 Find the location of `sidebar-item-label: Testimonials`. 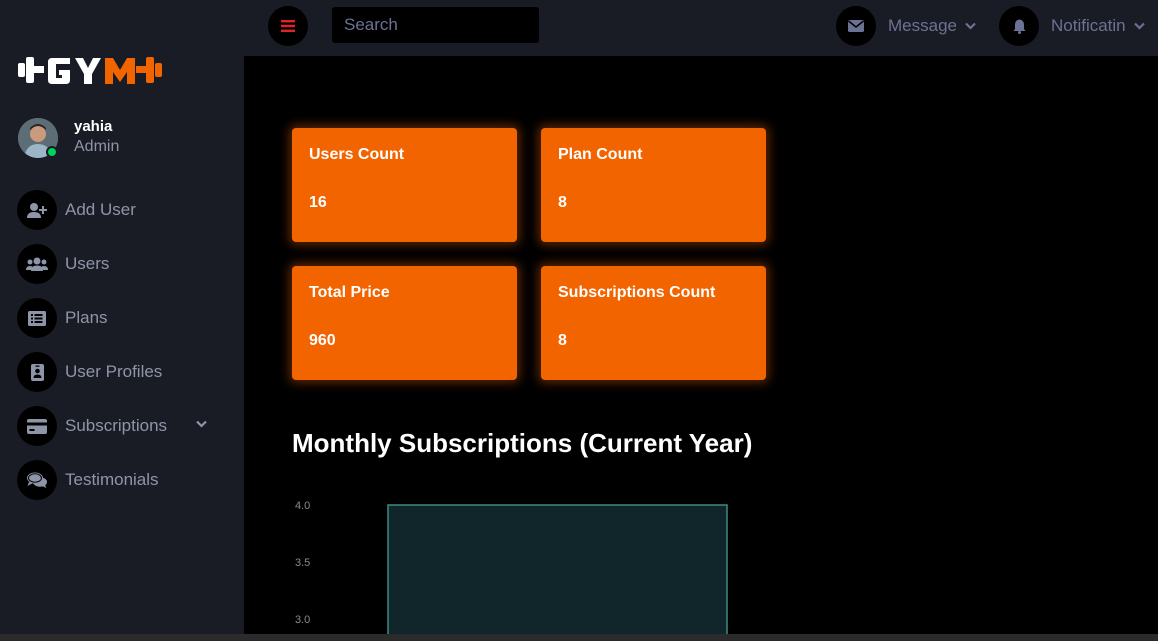

sidebar-item-label: Testimonials is located at coordinates (112, 479).